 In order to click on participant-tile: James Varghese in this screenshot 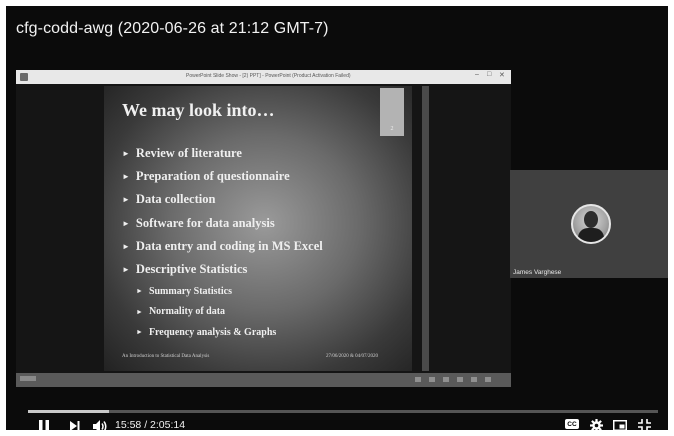, I will do `click(589, 224)`.